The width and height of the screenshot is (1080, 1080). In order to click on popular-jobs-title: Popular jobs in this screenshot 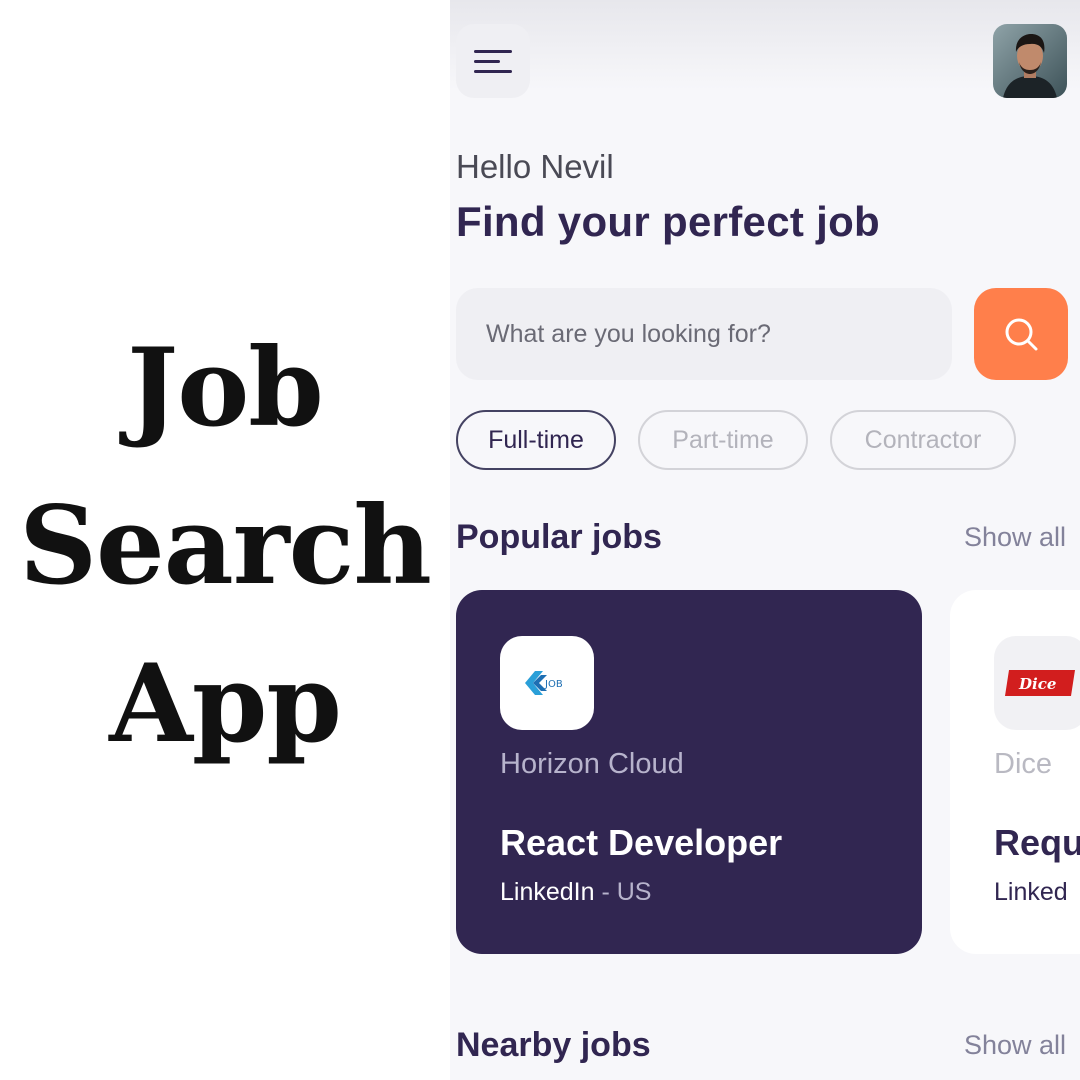, I will do `click(559, 537)`.